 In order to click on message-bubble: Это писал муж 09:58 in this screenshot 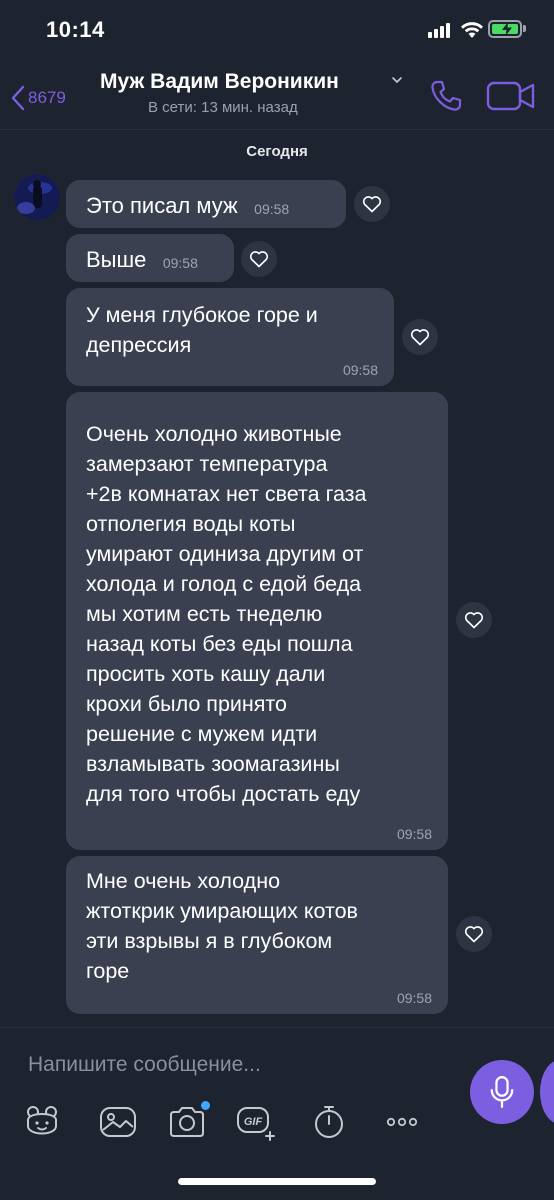, I will do `click(206, 204)`.